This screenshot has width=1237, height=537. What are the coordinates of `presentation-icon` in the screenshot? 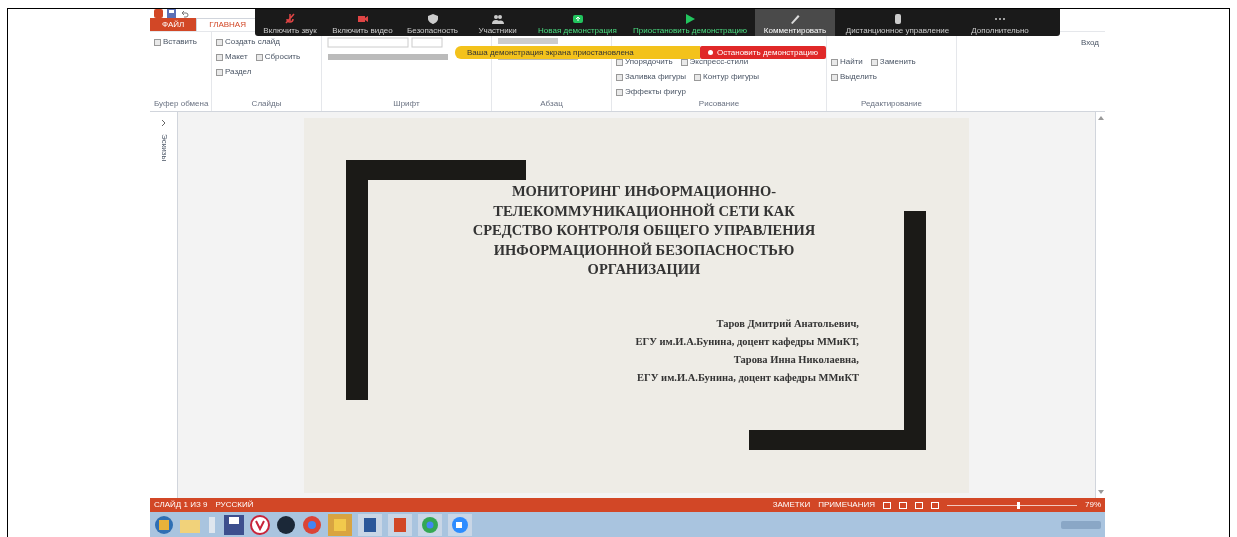 It's located at (400, 524).